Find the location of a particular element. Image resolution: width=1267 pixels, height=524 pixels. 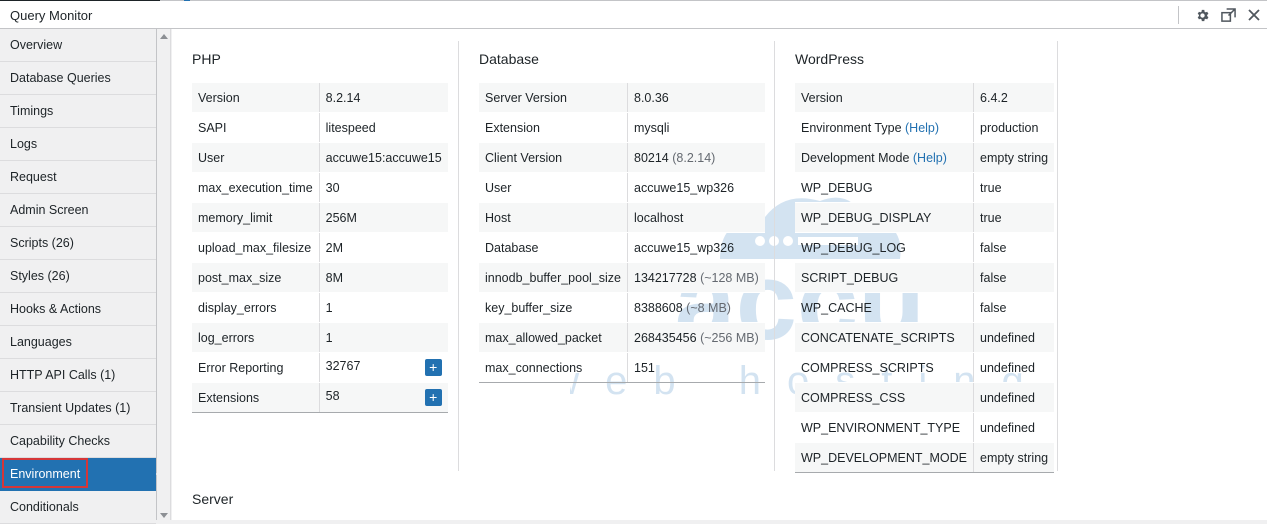

sidebar-item-admin-screen: Admin Screen is located at coordinates (78, 210).